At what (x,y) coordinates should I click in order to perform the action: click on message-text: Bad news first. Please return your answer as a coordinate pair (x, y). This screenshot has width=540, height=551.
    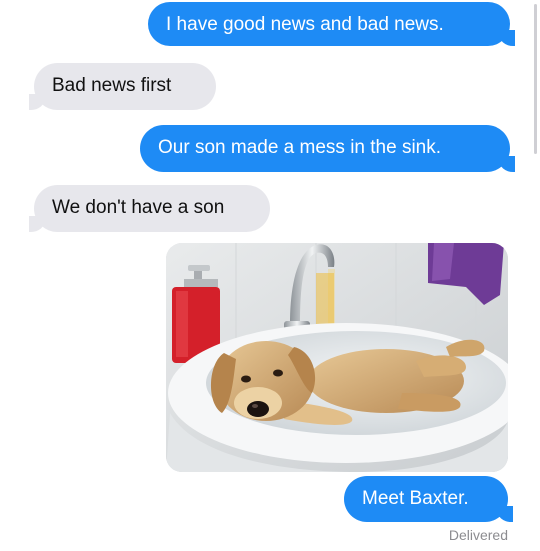
    Looking at the image, I should click on (112, 85).